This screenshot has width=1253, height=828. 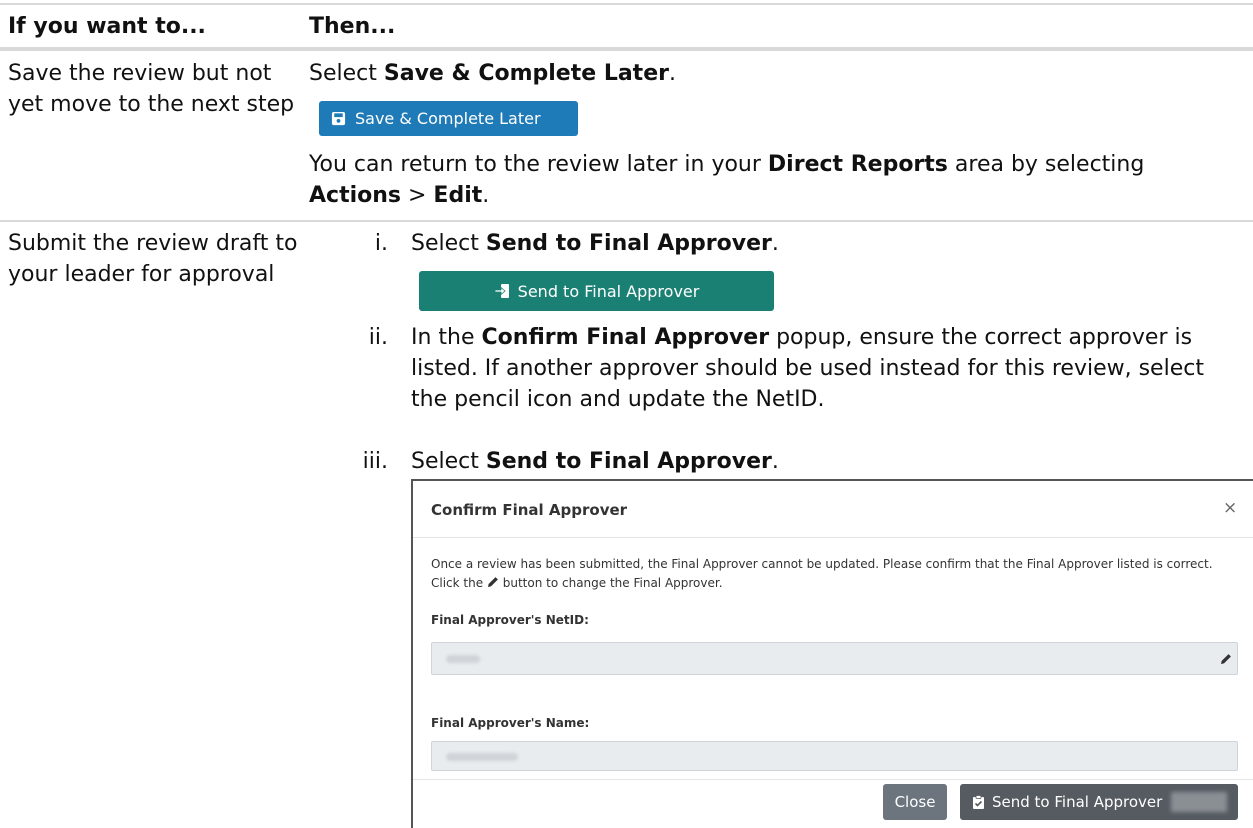 What do you see at coordinates (448, 461) in the screenshot?
I see `step-iii-prefix: Select` at bounding box center [448, 461].